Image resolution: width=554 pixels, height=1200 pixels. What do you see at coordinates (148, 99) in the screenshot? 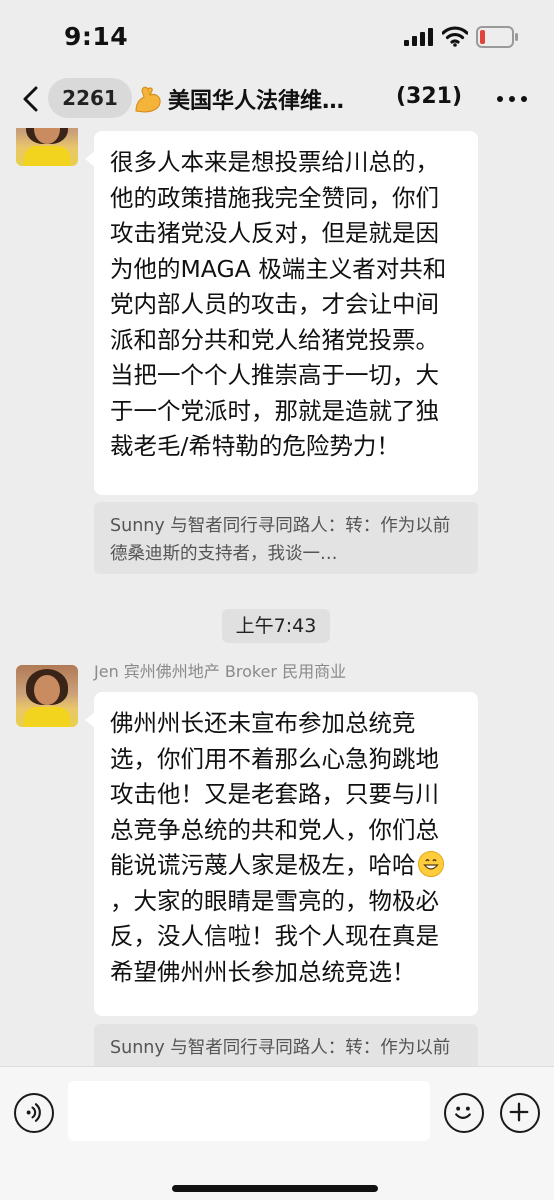
I see `flexed-biceps-icon` at bounding box center [148, 99].